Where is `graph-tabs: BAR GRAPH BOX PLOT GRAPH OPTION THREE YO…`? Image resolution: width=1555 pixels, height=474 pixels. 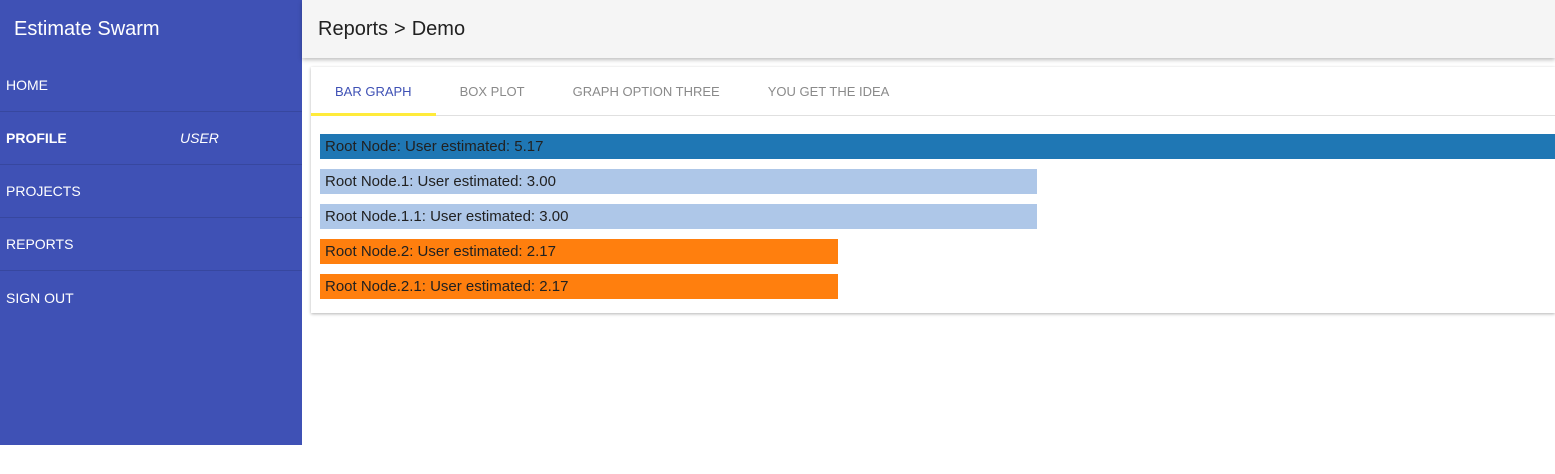 graph-tabs: BAR GRAPH BOX PLOT GRAPH OPTION THREE YO… is located at coordinates (933, 91).